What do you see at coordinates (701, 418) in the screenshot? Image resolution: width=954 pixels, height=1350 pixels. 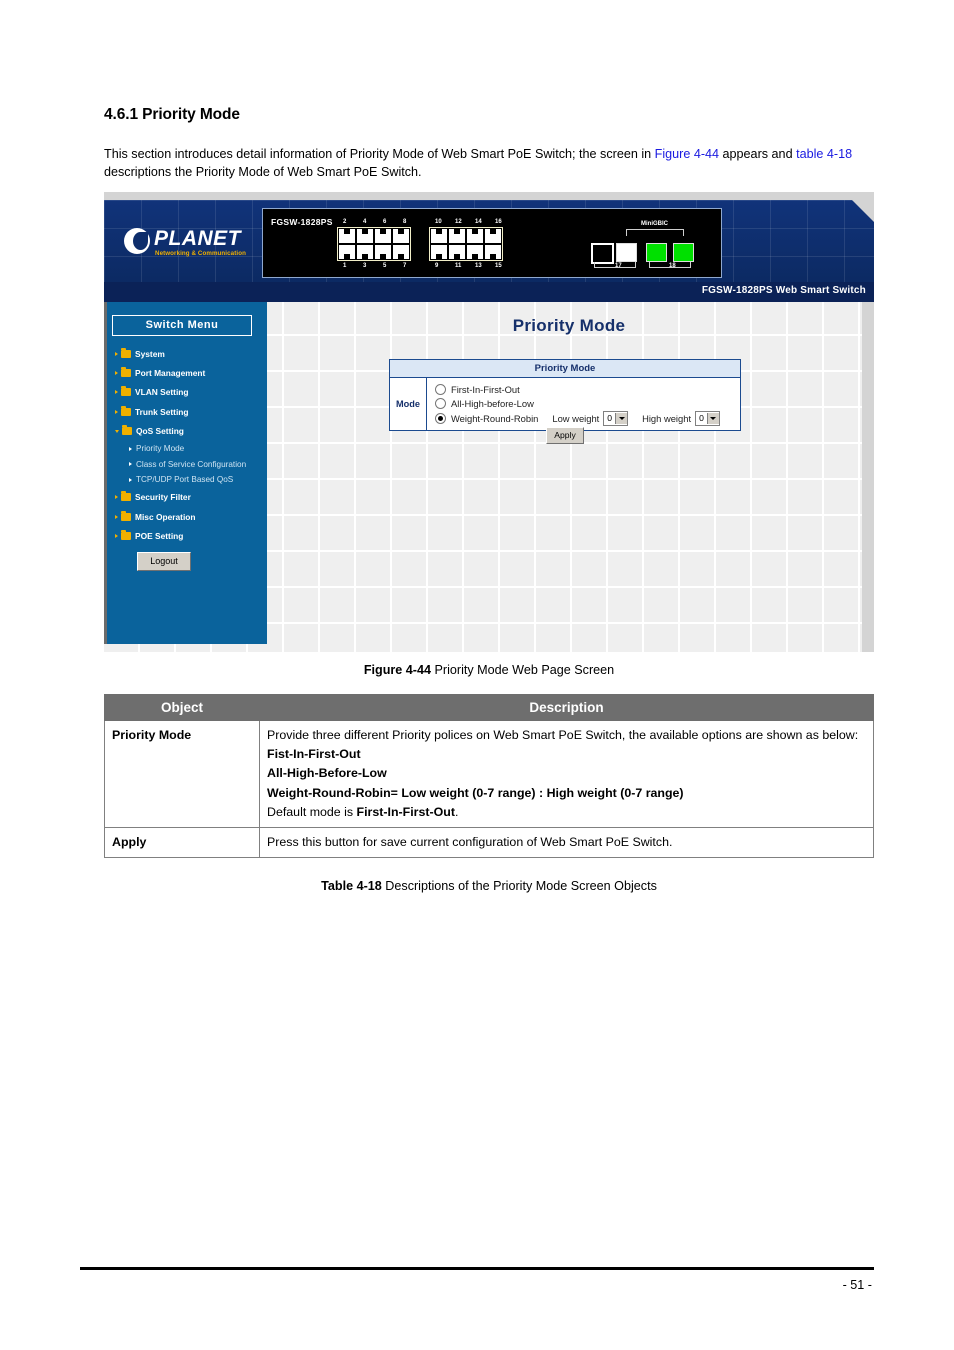 I see `high-weight-value: 0` at bounding box center [701, 418].